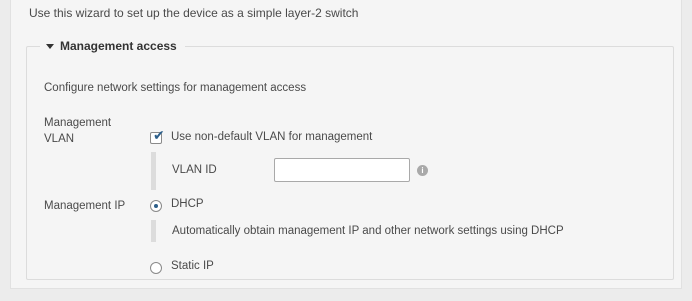 Image resolution: width=692 pixels, height=301 pixels. What do you see at coordinates (78, 123) in the screenshot?
I see `management-vlan-label-line1: Management` at bounding box center [78, 123].